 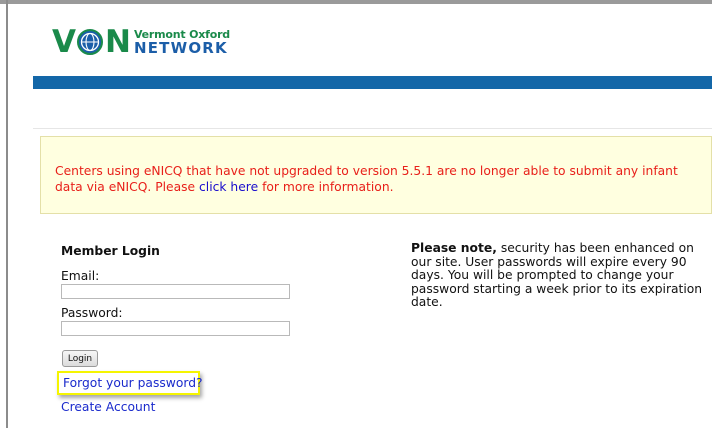 I want to click on logo-mark: V N, so click(x=91, y=41).